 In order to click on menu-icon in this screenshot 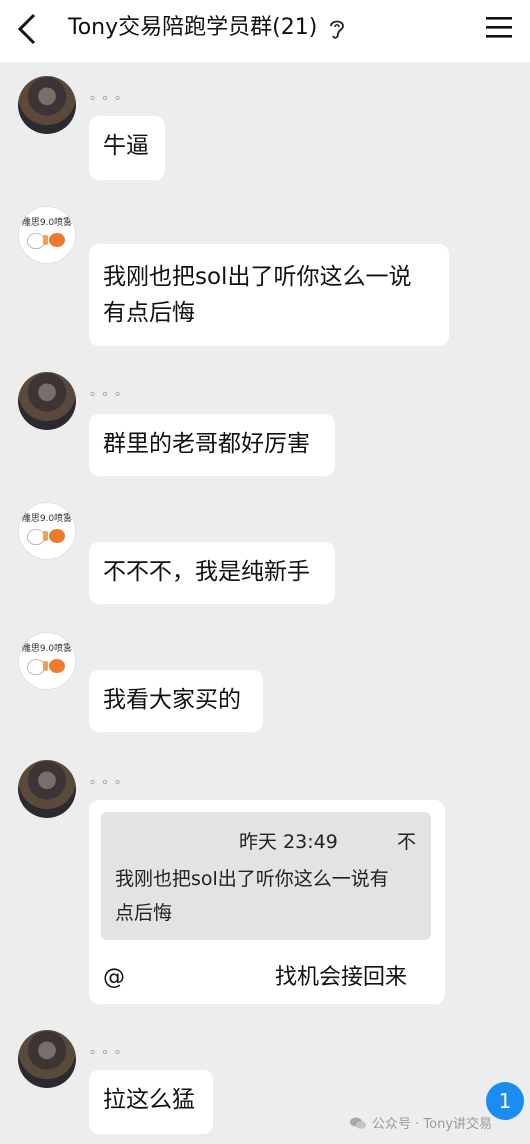, I will do `click(499, 27)`.